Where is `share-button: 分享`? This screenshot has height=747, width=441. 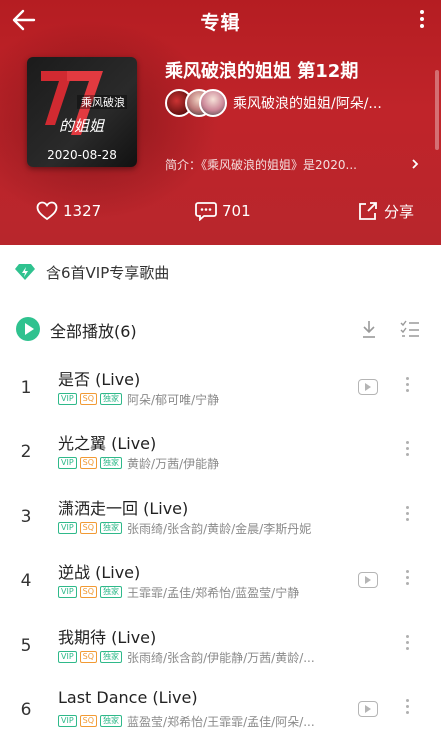
share-button: 分享 is located at coordinates (385, 211).